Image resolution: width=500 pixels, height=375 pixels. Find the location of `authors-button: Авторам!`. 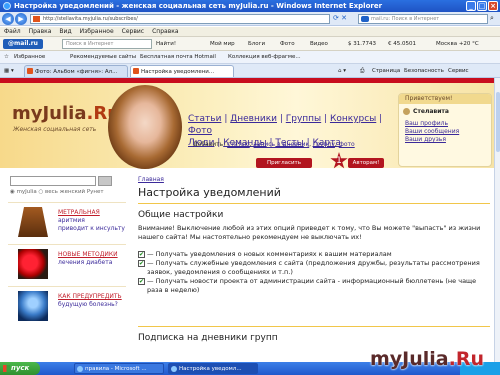

authors-button: Авторам! is located at coordinates (366, 163).